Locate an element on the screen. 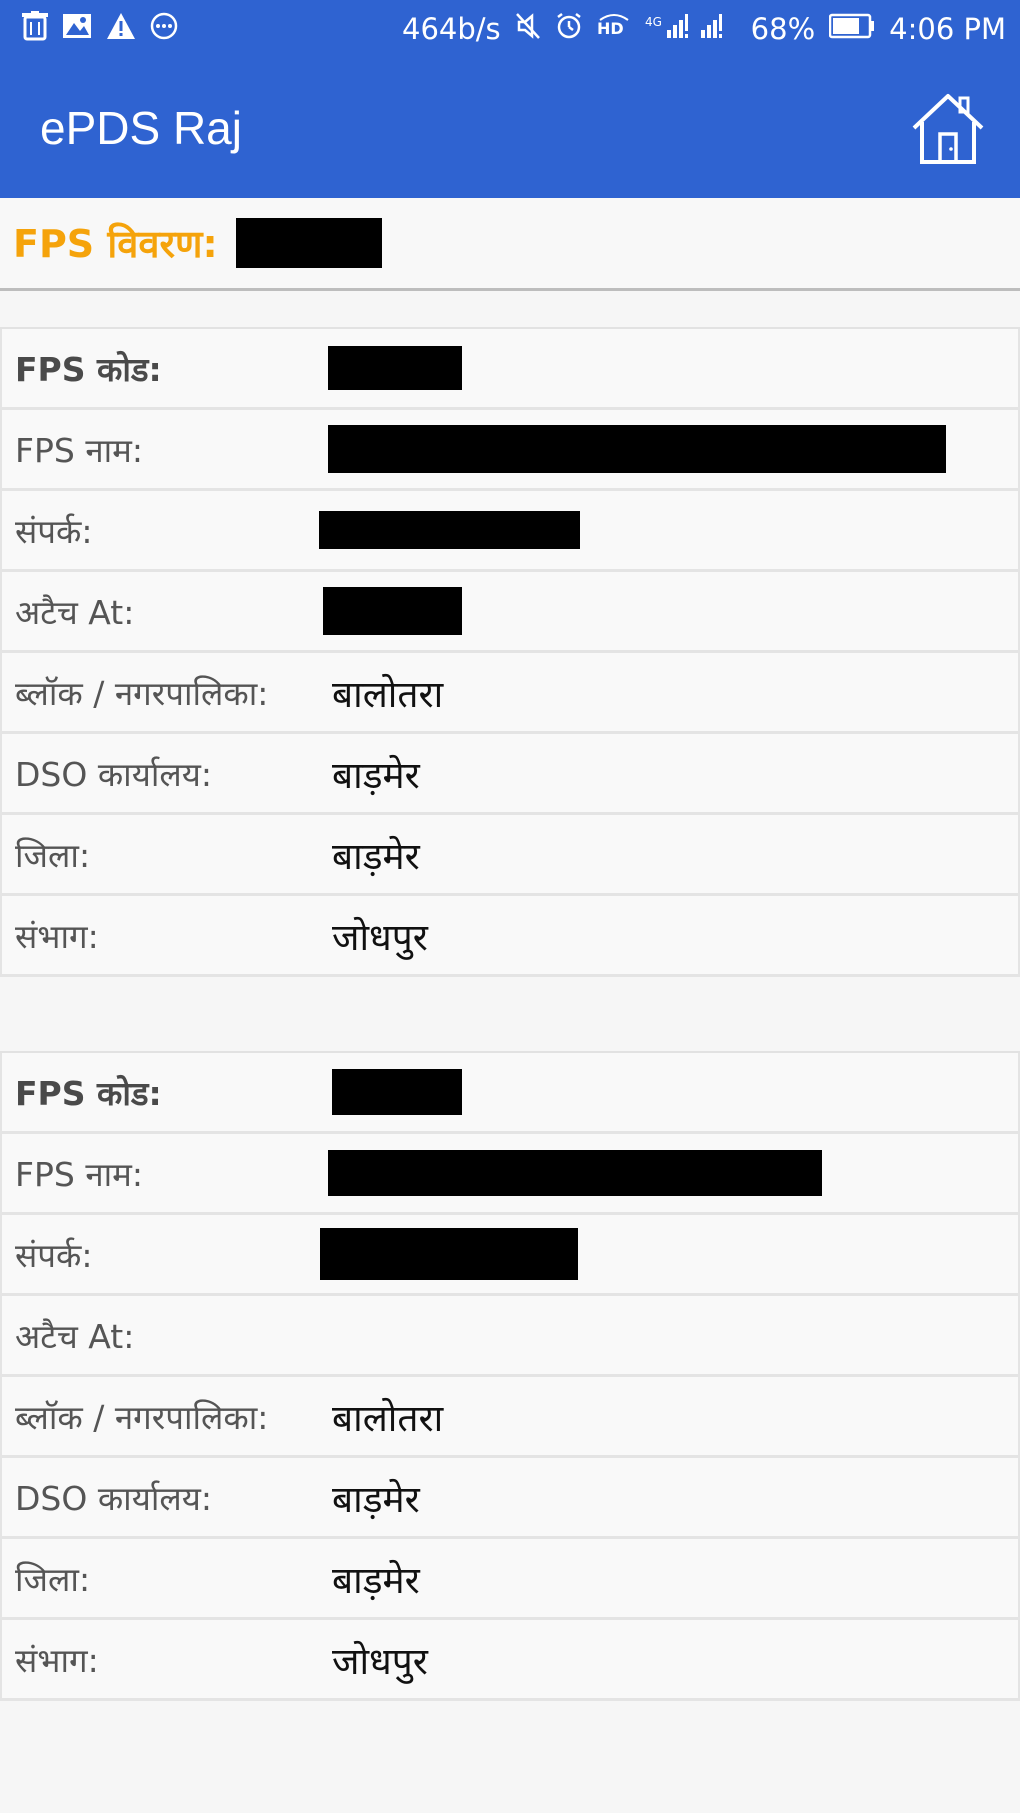 This screenshot has width=1020, height=1813. notification-icons is located at coordinates (100, 29).